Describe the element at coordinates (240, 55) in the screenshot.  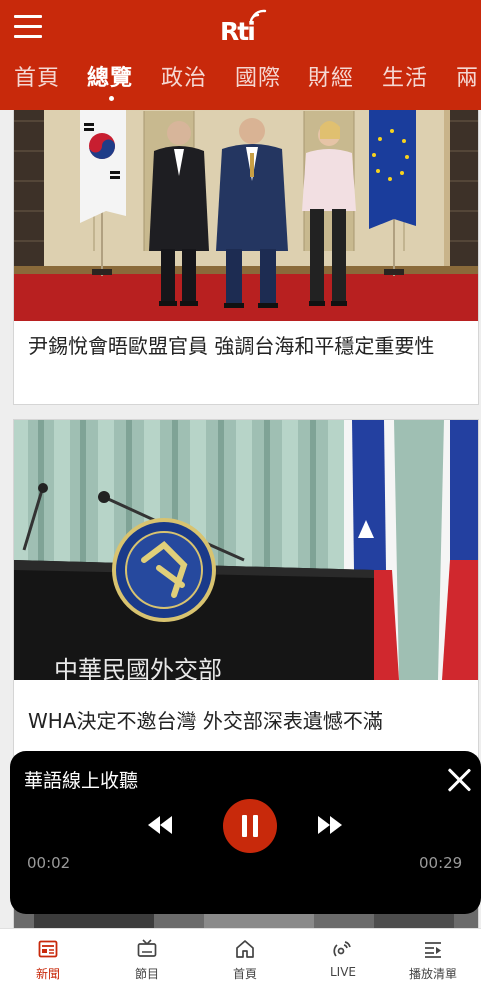
I see `app-header: Rti 首頁 總覽 政治 國際 財經 生活 兩` at that location.